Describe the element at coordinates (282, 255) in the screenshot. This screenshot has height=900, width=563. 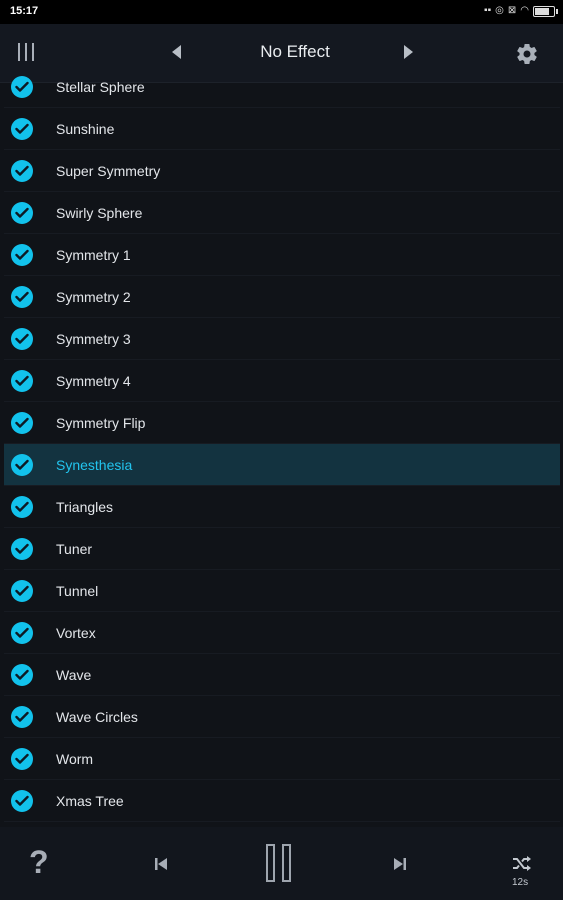
I see `effect-row: Symmetry 1` at that location.